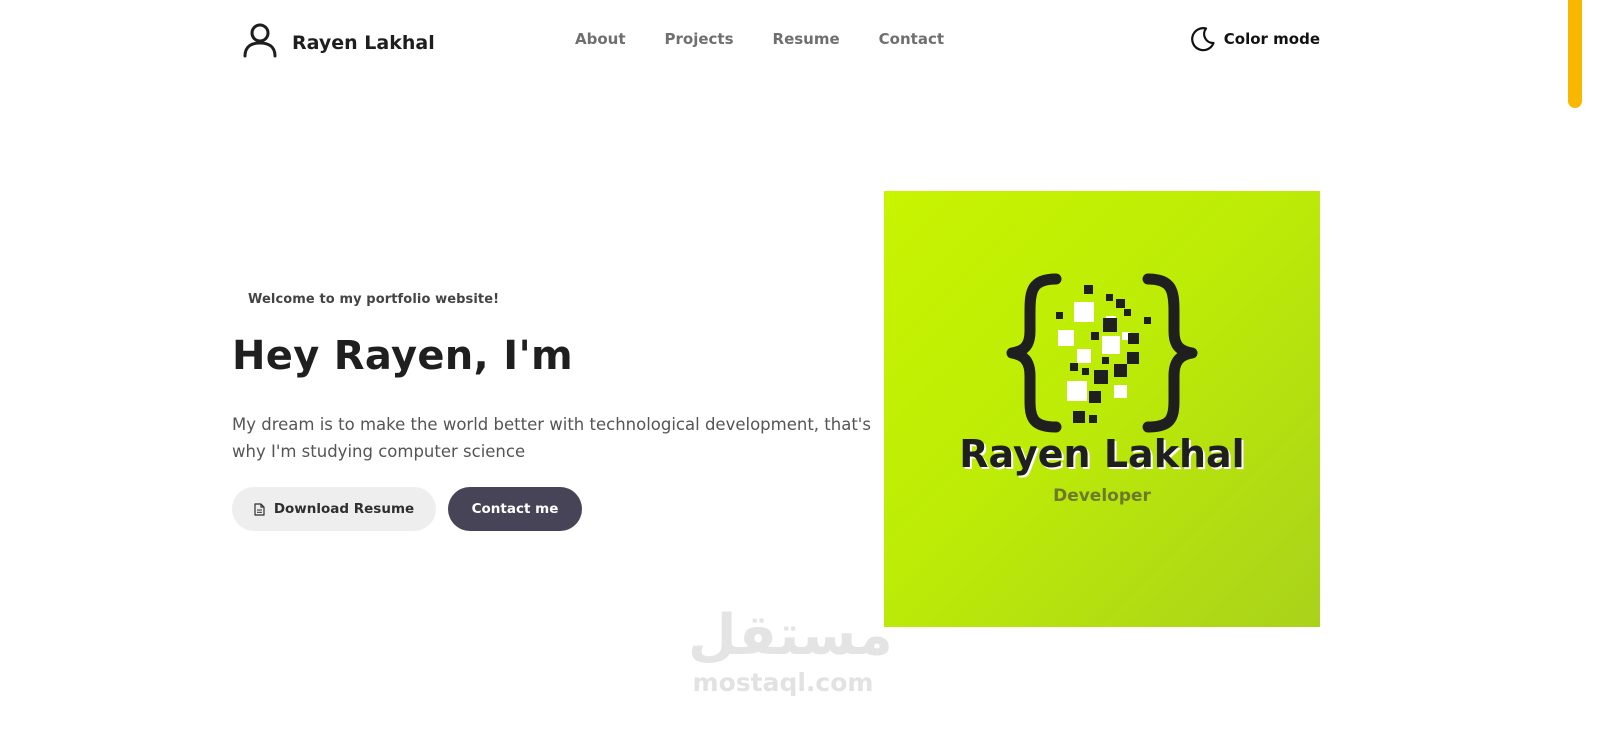 This screenshot has width=1600, height=730. Describe the element at coordinates (783, 682) in the screenshot. I see `watermark-latin: mostaql.com` at that location.